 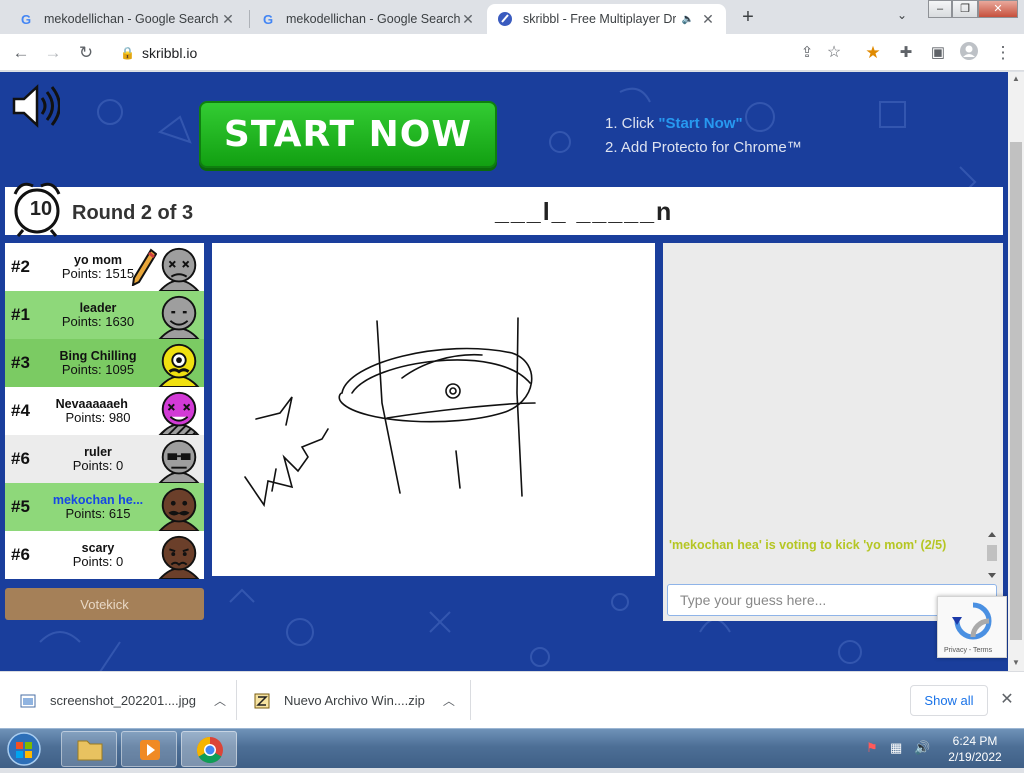 What do you see at coordinates (28, 701) in the screenshot?
I see `image-file-icon` at bounding box center [28, 701].